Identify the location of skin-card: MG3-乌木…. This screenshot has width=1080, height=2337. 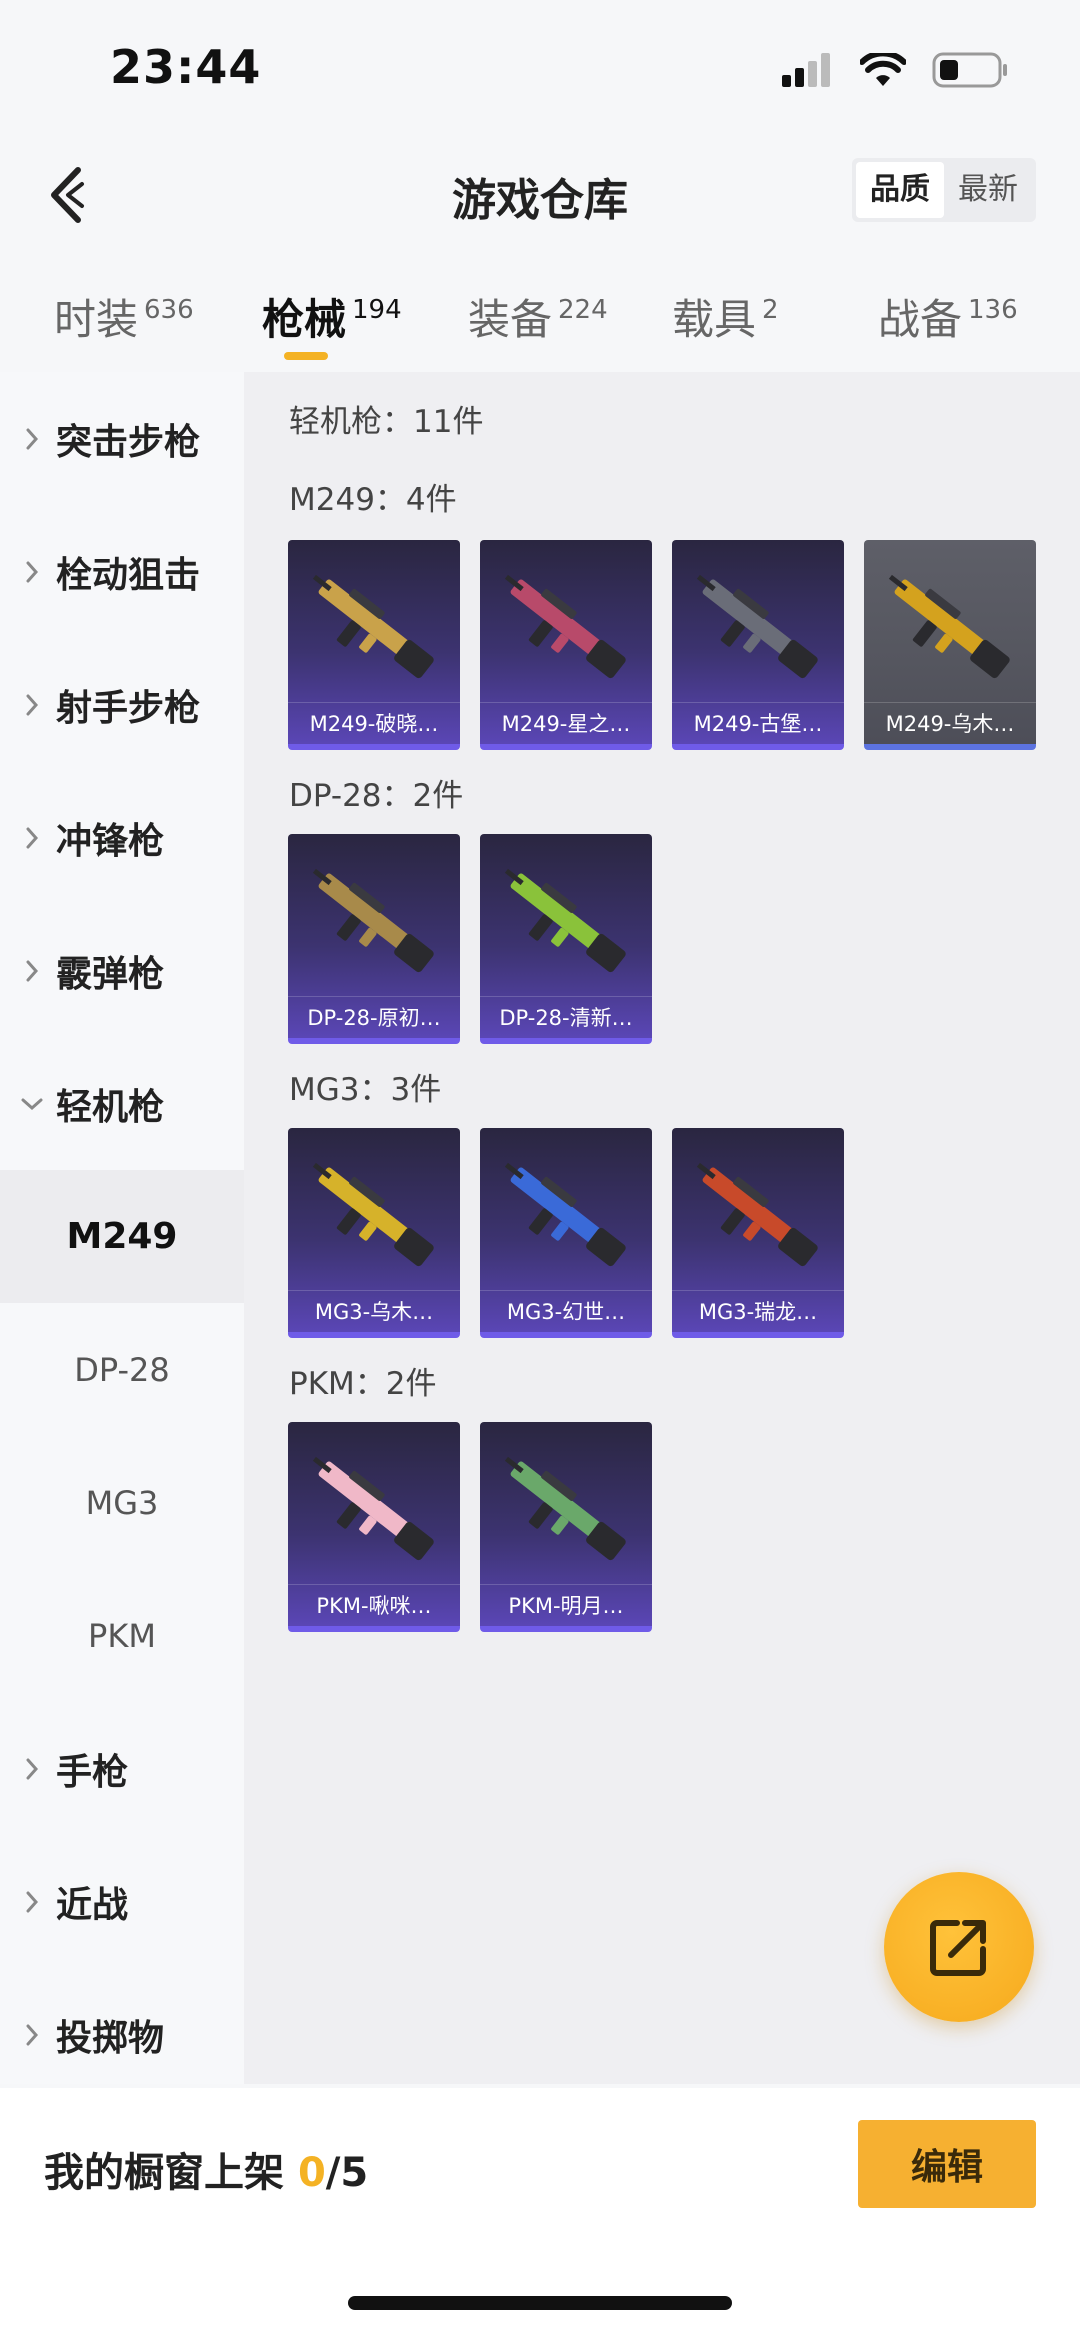
(374, 1233).